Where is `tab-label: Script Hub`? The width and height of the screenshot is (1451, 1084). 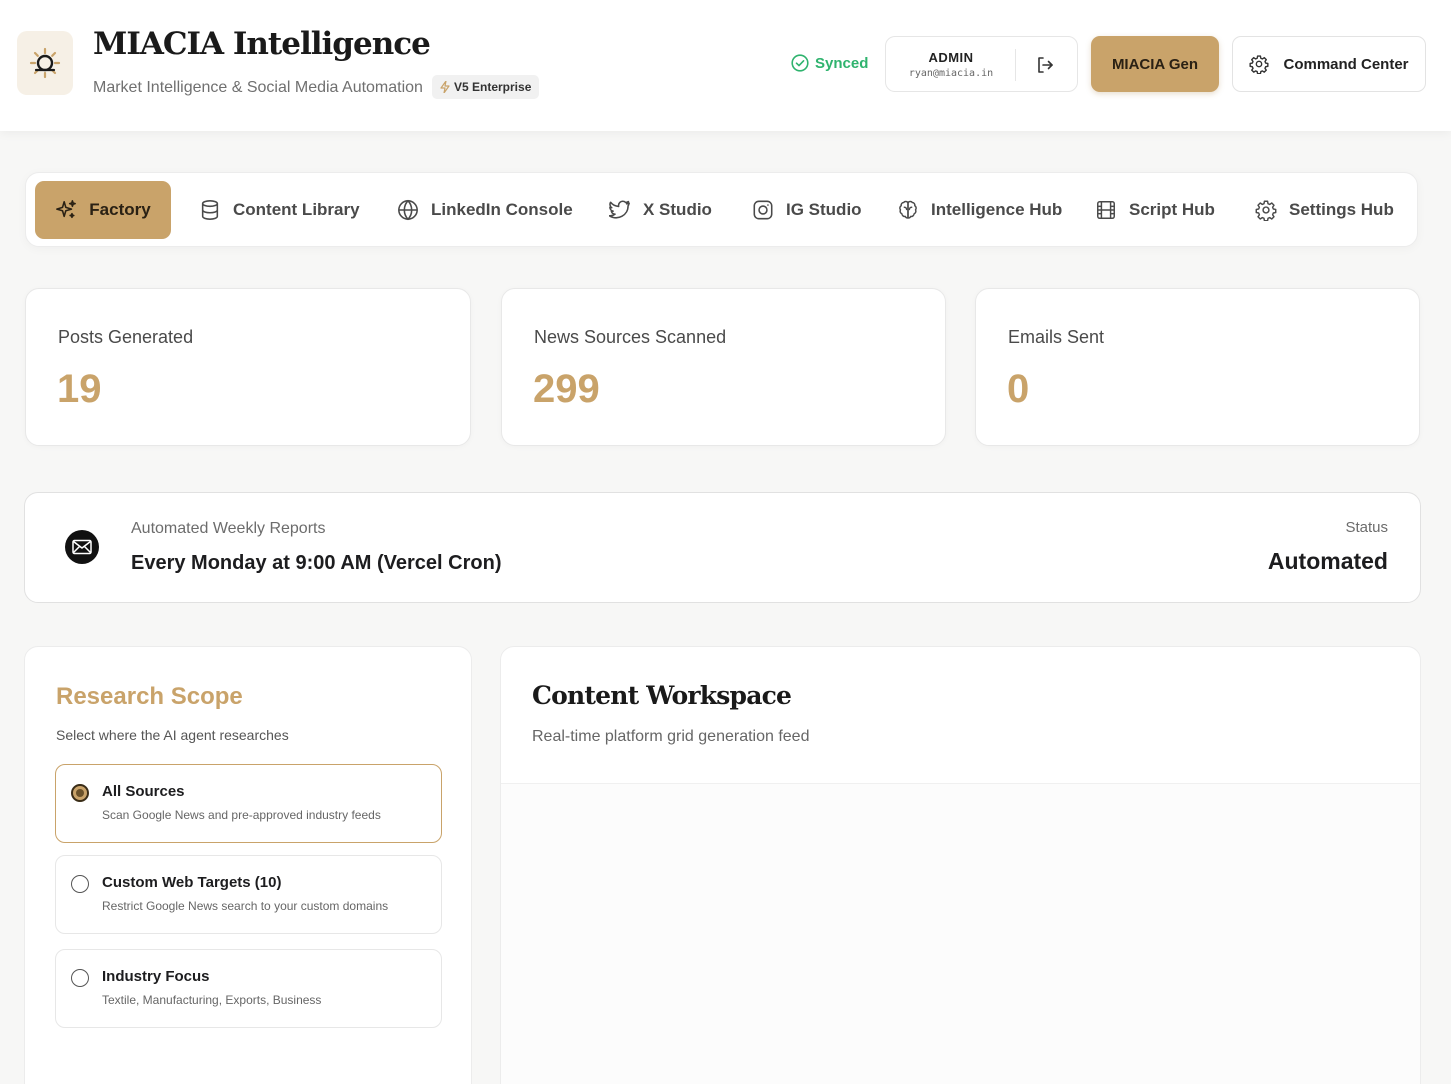 tab-label: Script Hub is located at coordinates (1172, 209).